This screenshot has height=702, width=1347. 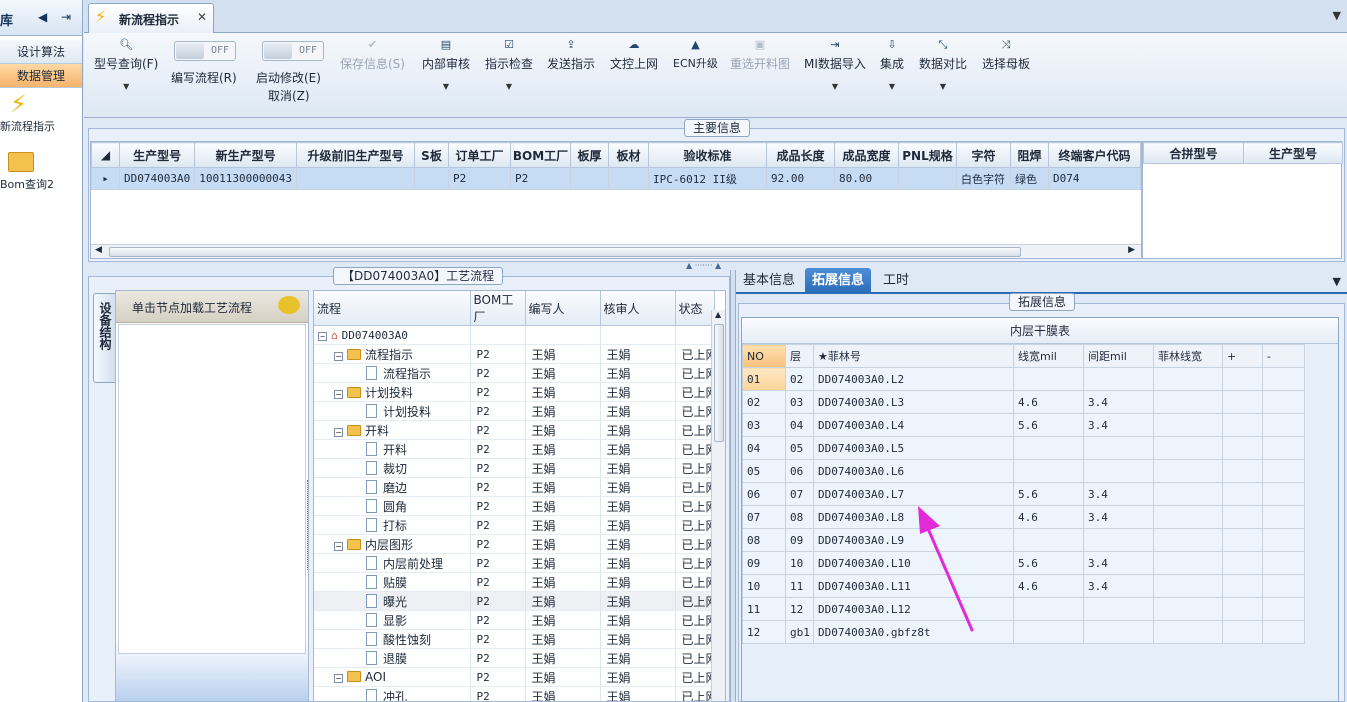 I want to click on column-header: 订单工厂, so click(x=479, y=155).